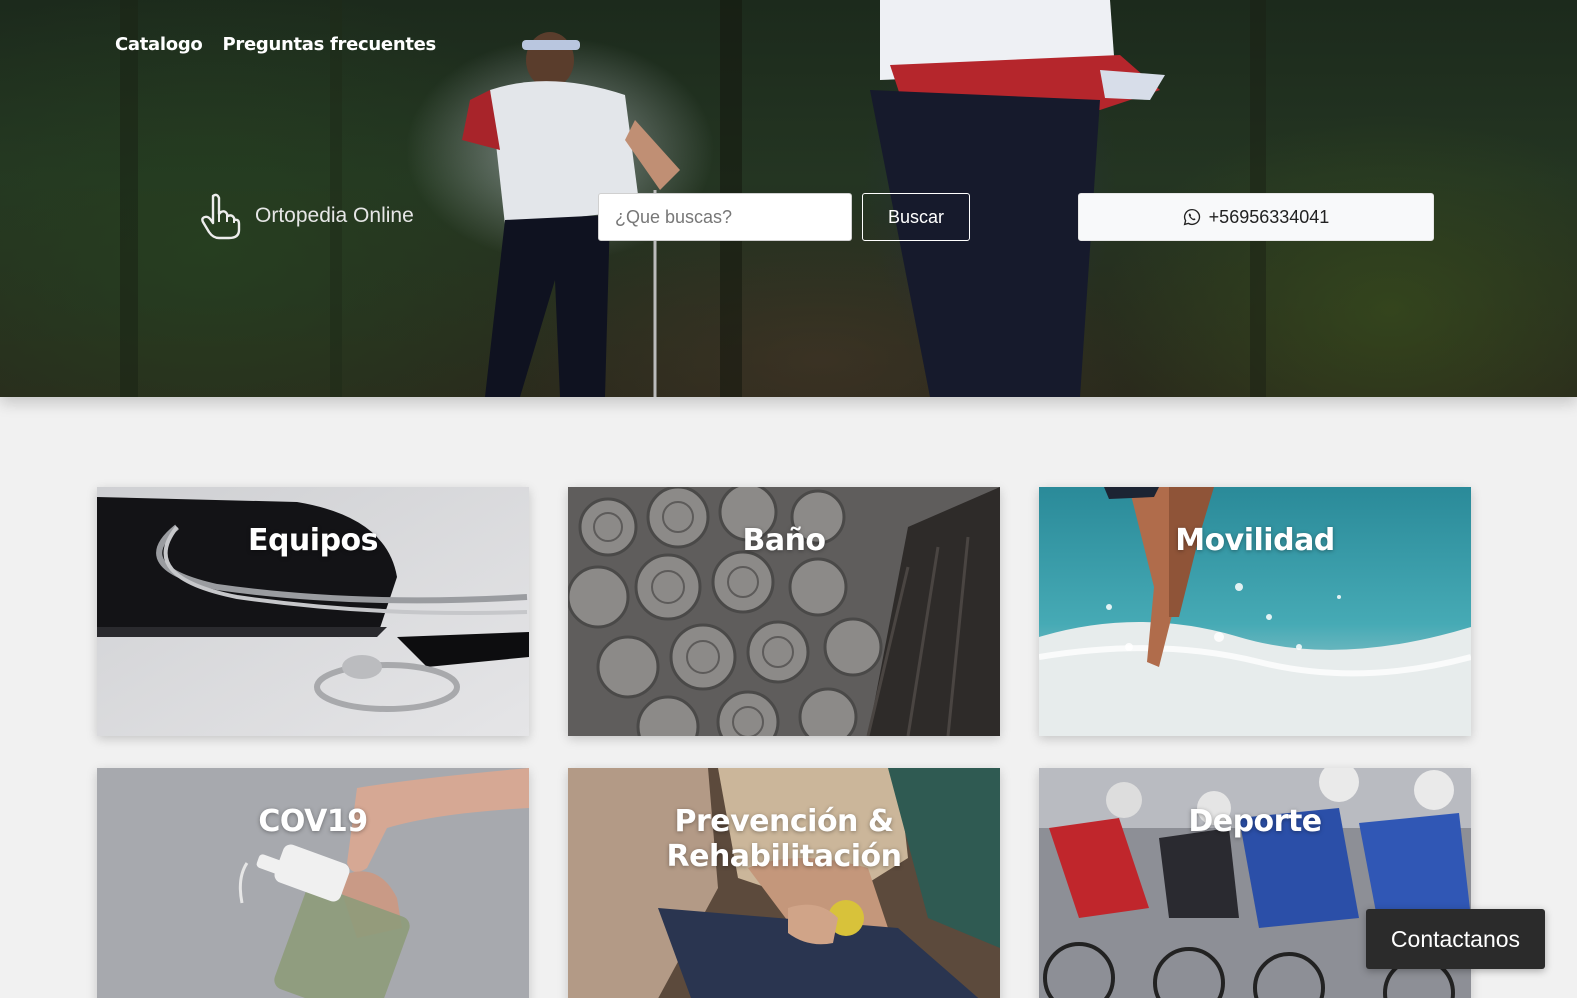 The height and width of the screenshot is (998, 1577). What do you see at coordinates (725, 217) in the screenshot?
I see `search-input` at bounding box center [725, 217].